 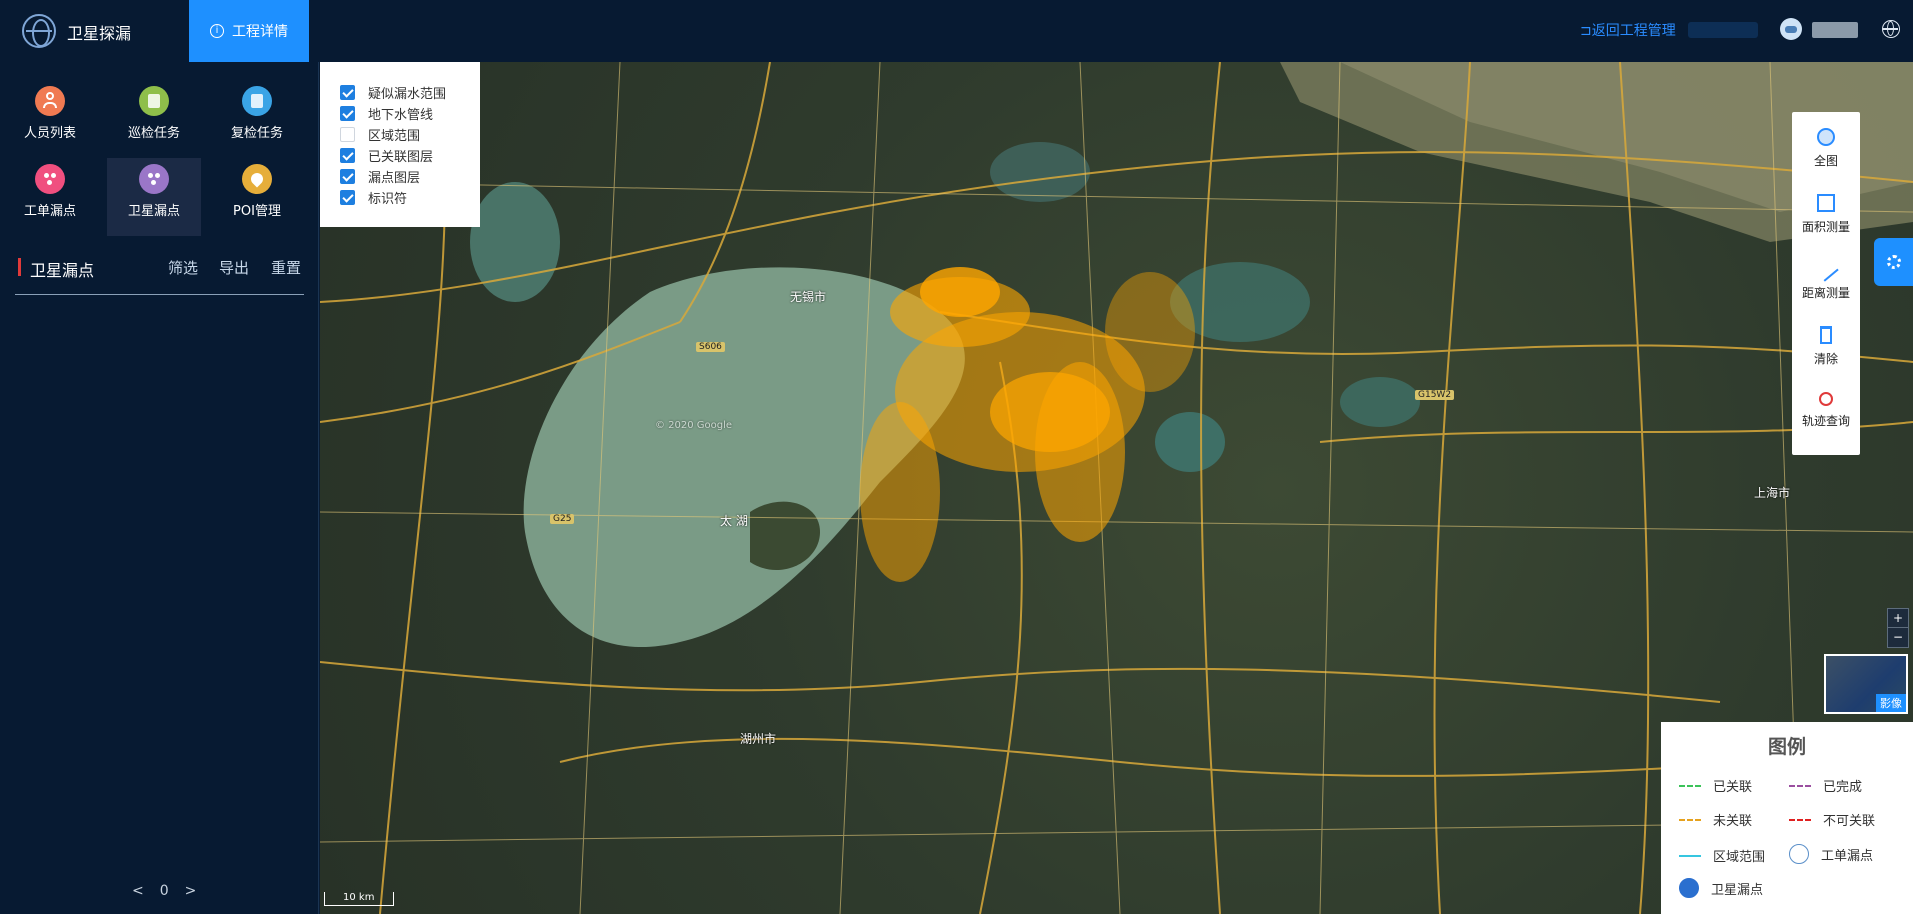 What do you see at coordinates (50, 101) in the screenshot?
I see `people-icon` at bounding box center [50, 101].